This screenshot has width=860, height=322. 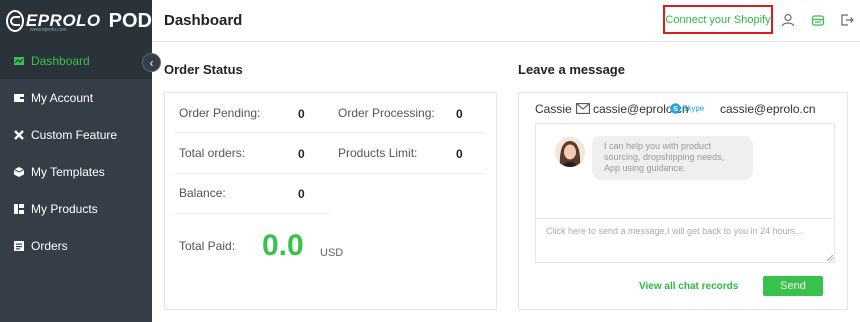 What do you see at coordinates (19, 98) in the screenshot?
I see `wallet-icon` at bounding box center [19, 98].